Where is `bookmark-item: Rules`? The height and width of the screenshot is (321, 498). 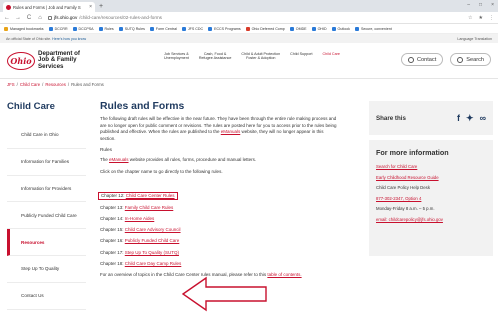 bookmark-item: Rules is located at coordinates (106, 28).